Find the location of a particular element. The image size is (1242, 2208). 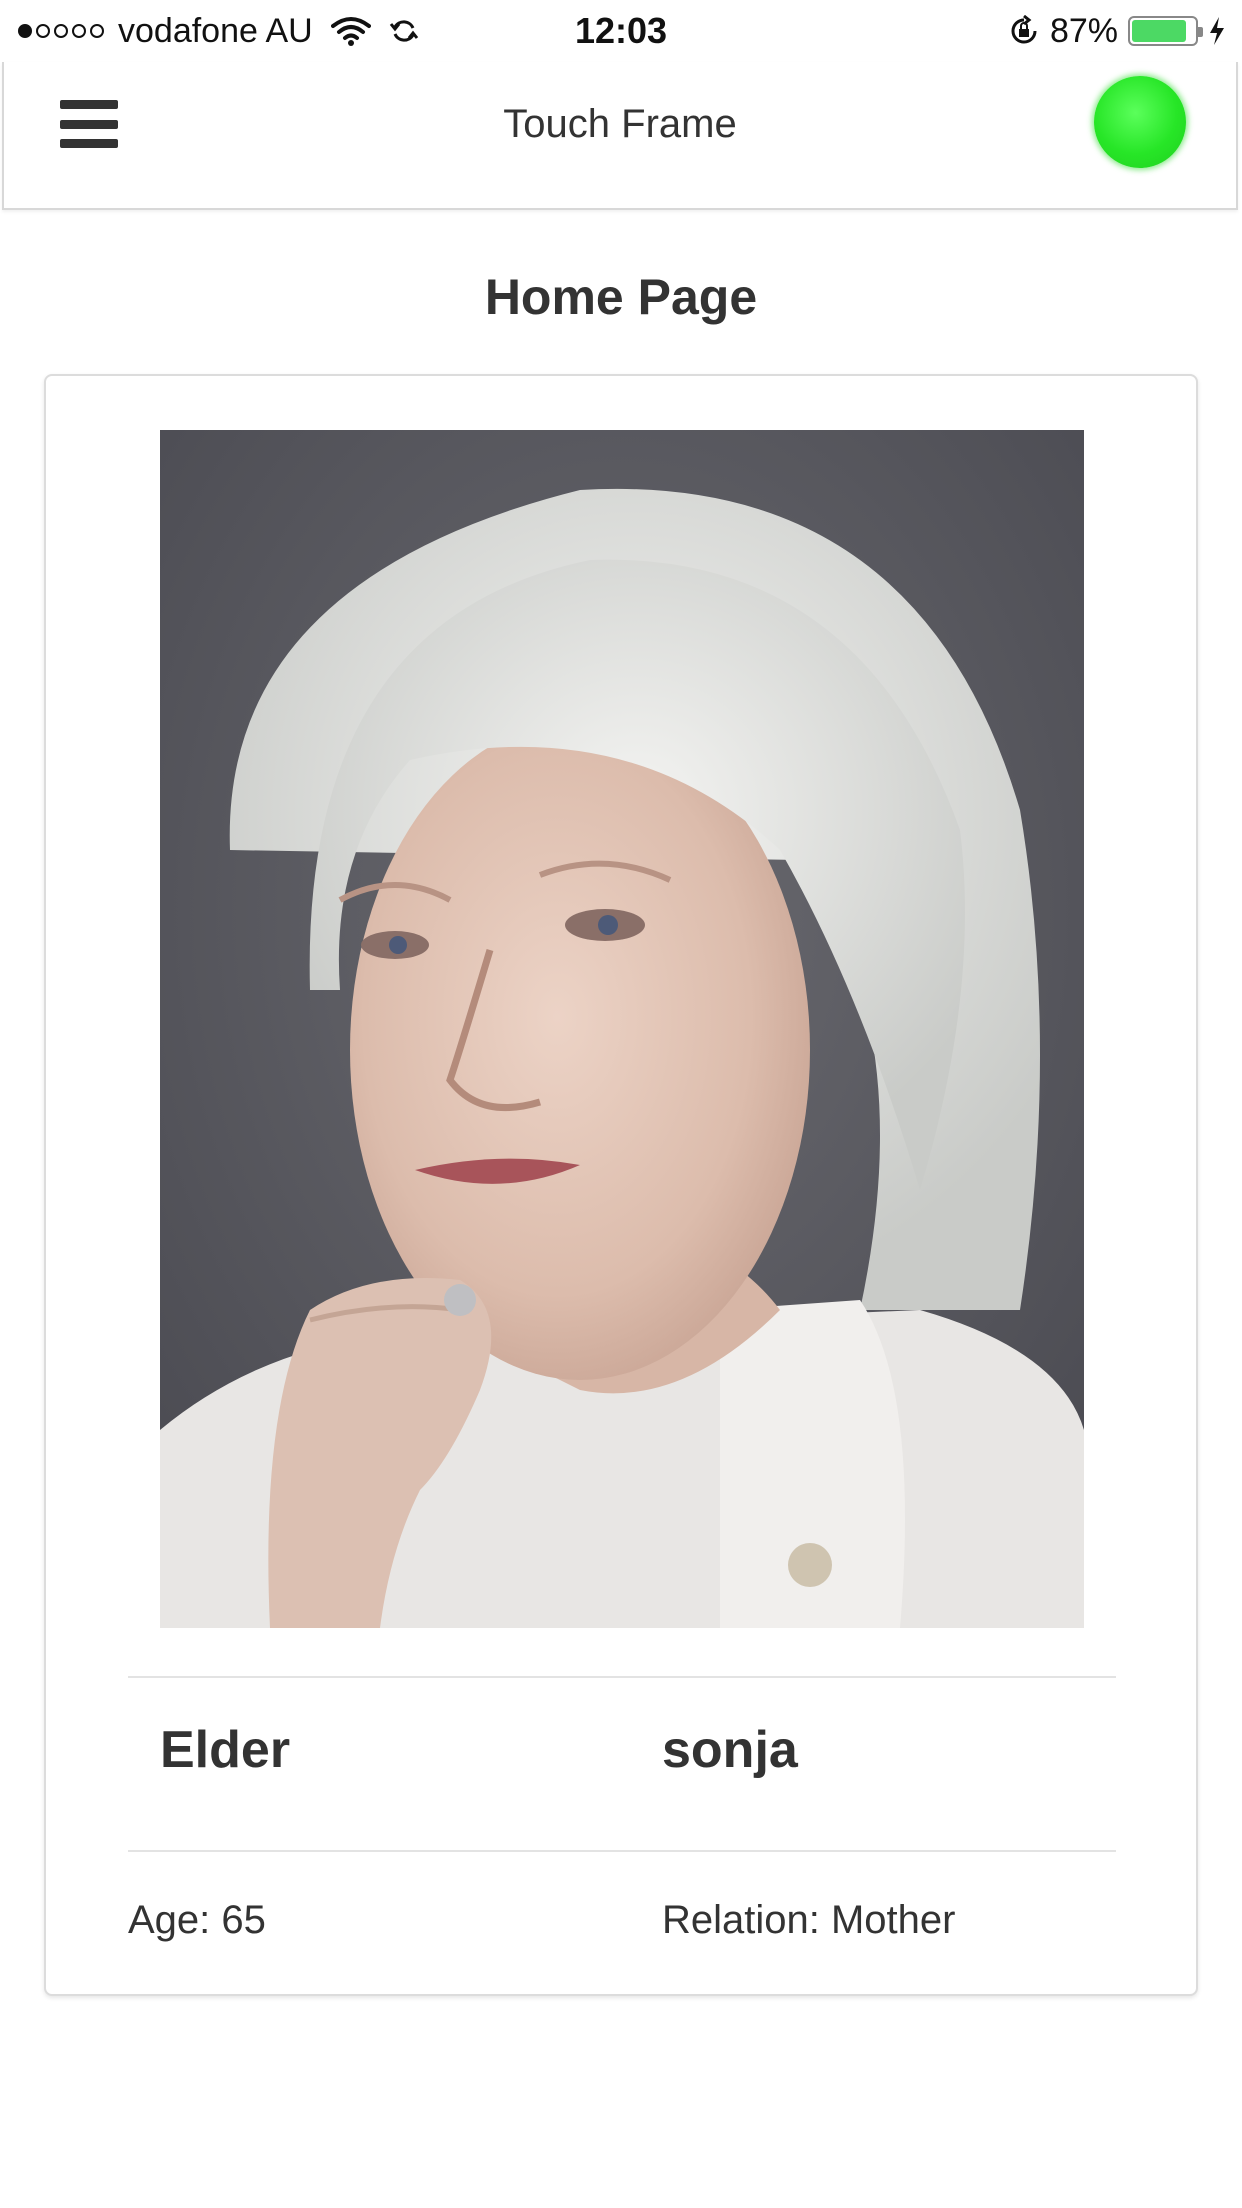

page-title: Home Page is located at coordinates (621, 297).